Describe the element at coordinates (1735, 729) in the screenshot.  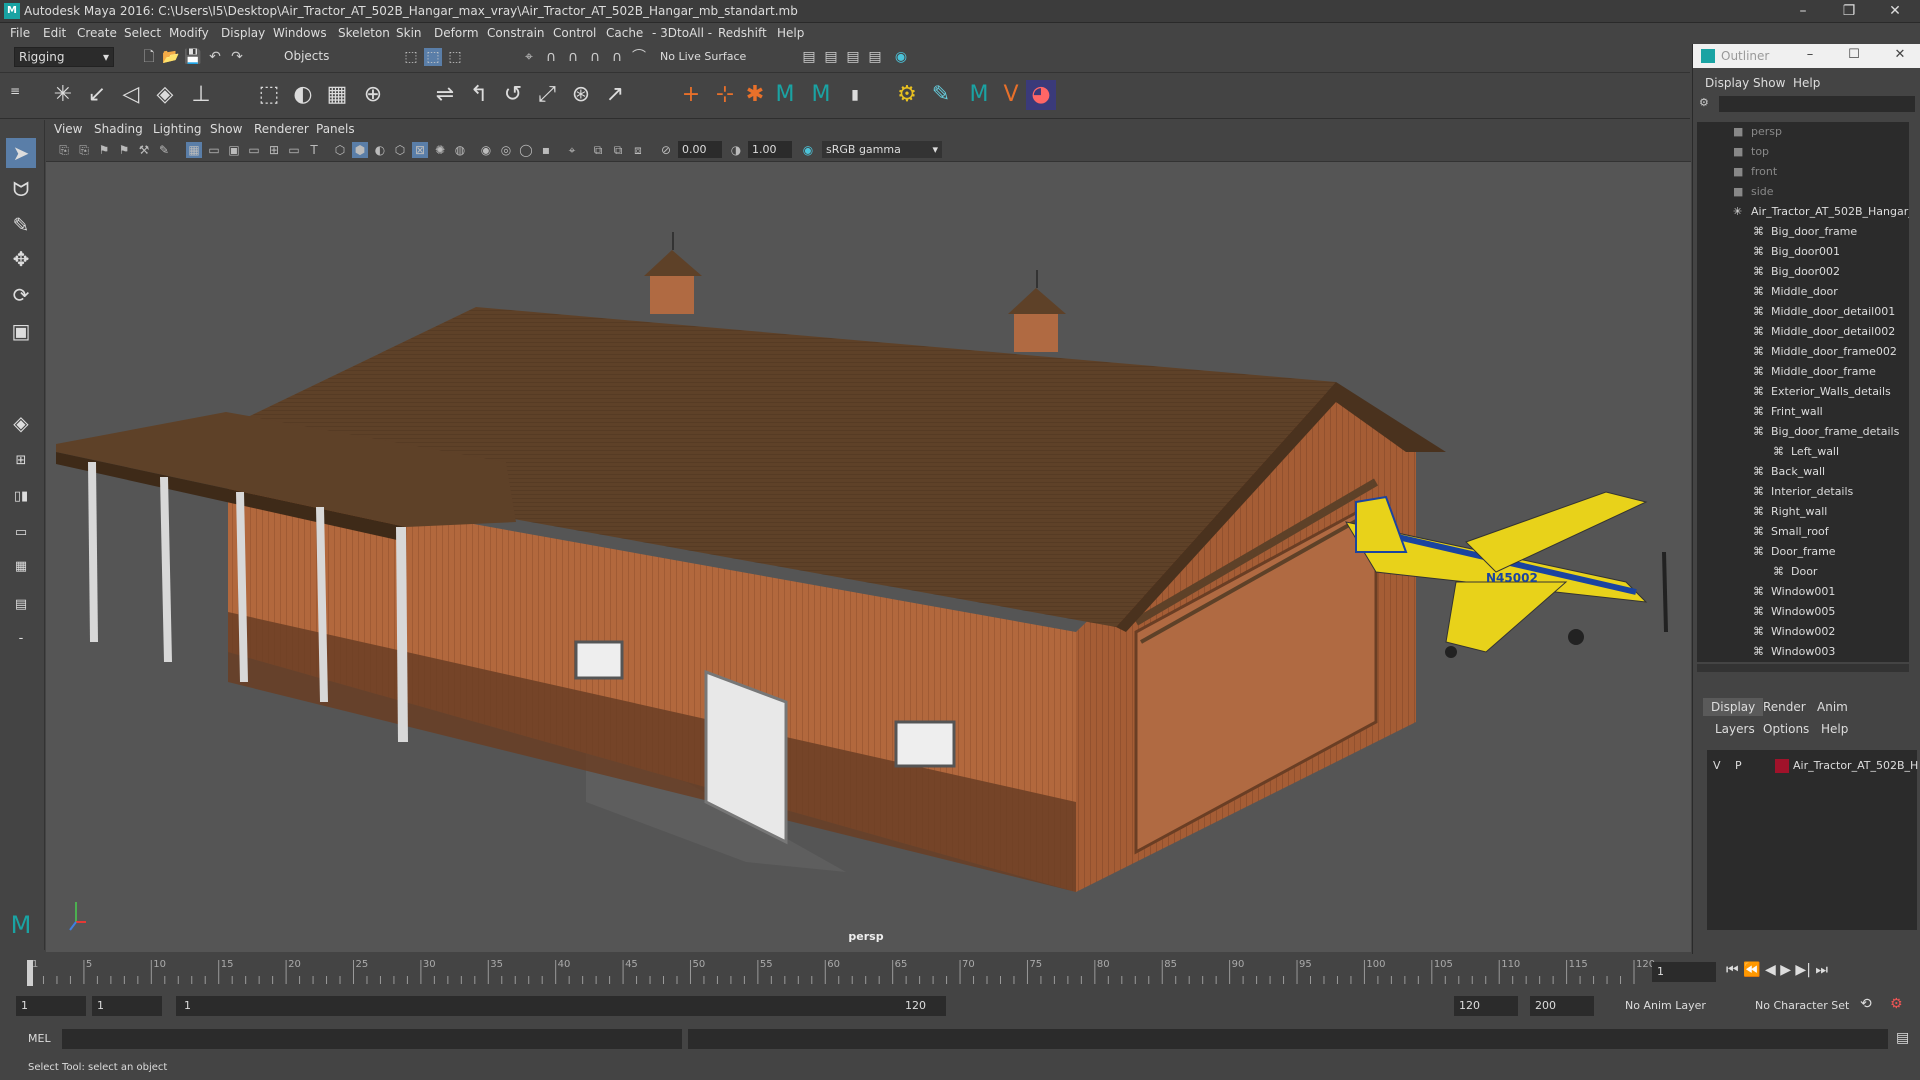
I see `layer-menu-layers: Layers` at that location.